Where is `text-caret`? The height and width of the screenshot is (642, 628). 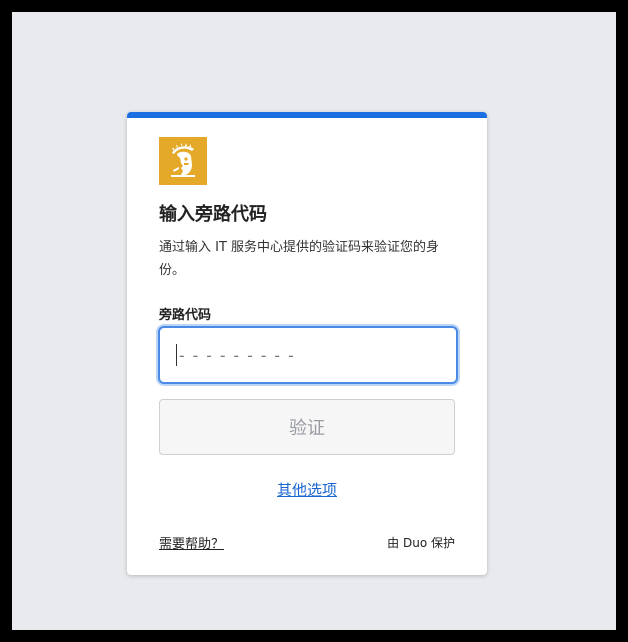
text-caret is located at coordinates (176, 355).